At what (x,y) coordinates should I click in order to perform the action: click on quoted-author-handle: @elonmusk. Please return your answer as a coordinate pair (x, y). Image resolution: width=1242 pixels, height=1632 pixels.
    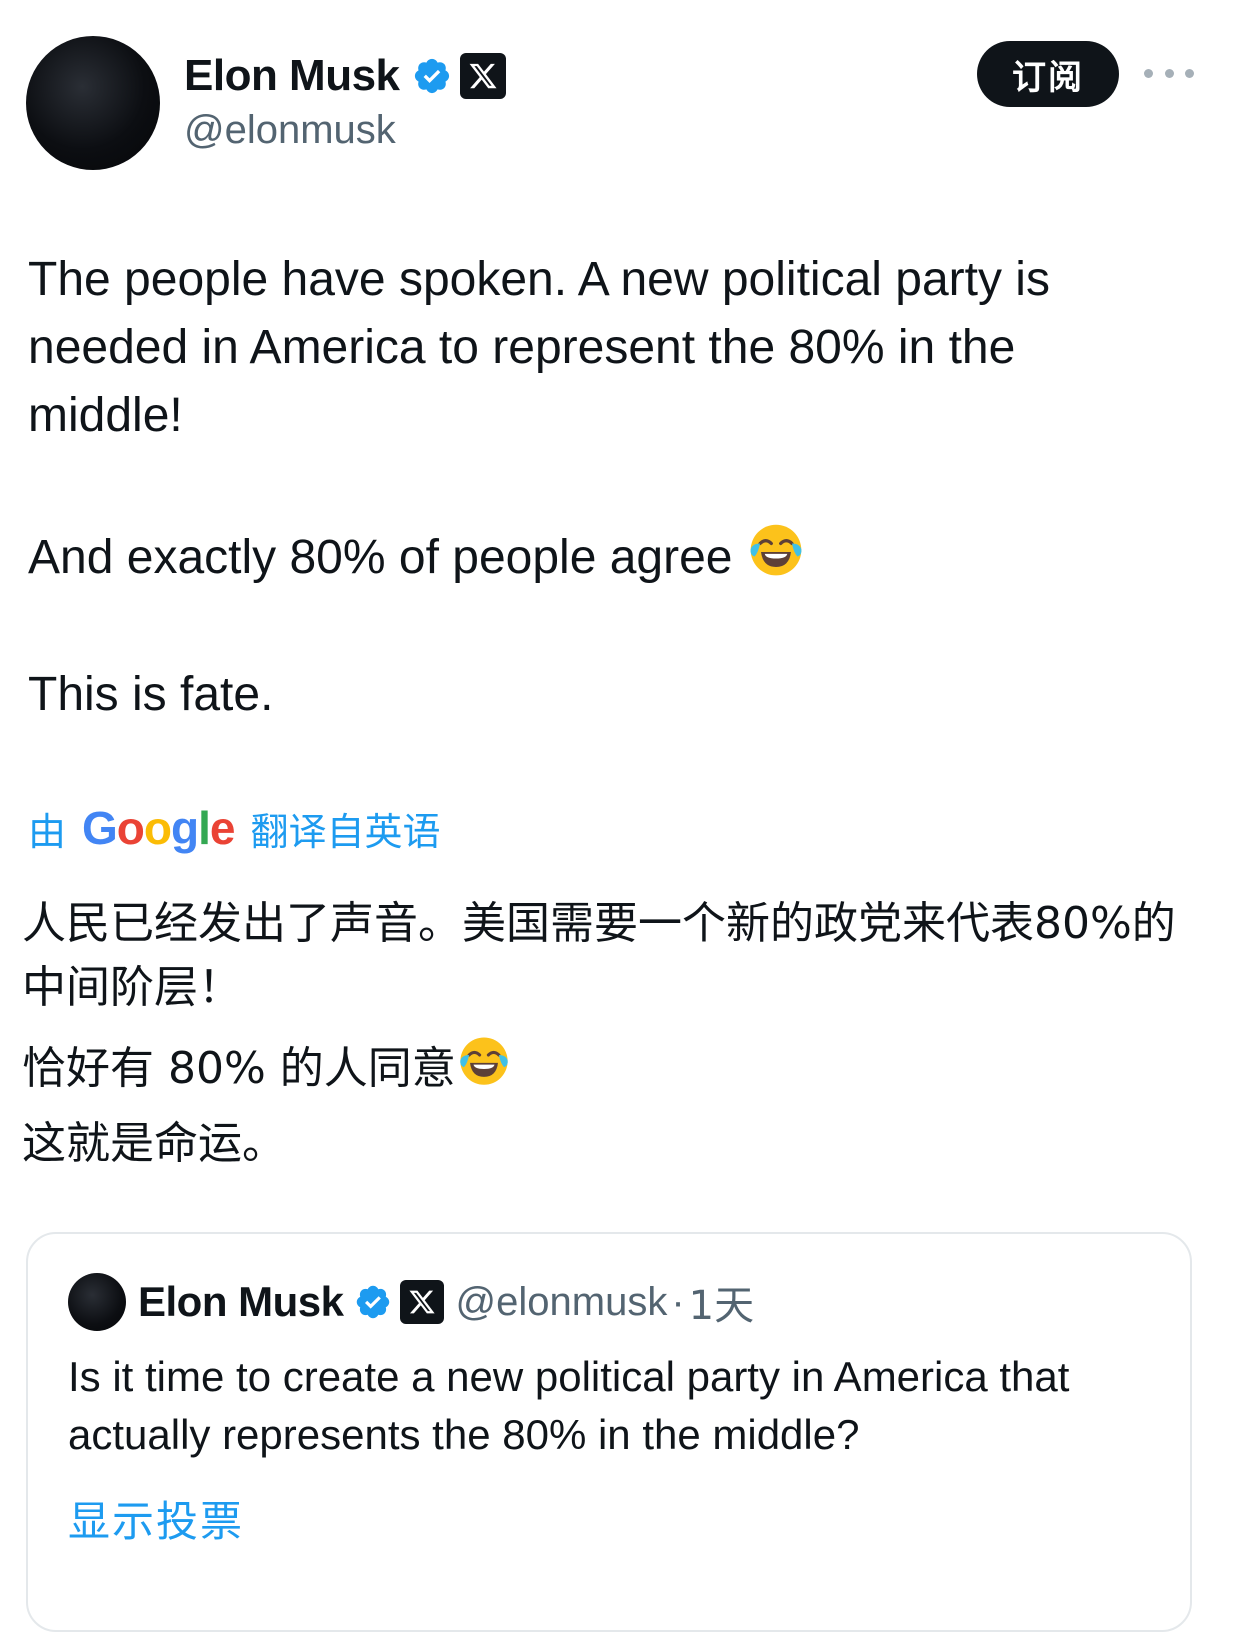
    Looking at the image, I should click on (561, 1301).